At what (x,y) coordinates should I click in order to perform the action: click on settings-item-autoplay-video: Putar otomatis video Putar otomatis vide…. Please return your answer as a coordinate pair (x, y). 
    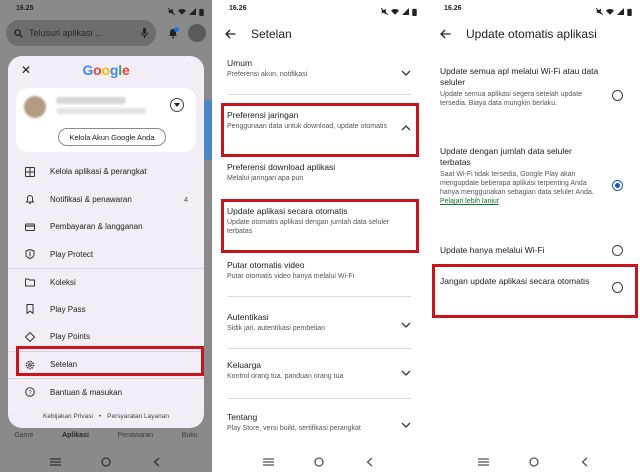
    Looking at the image, I should click on (319, 273).